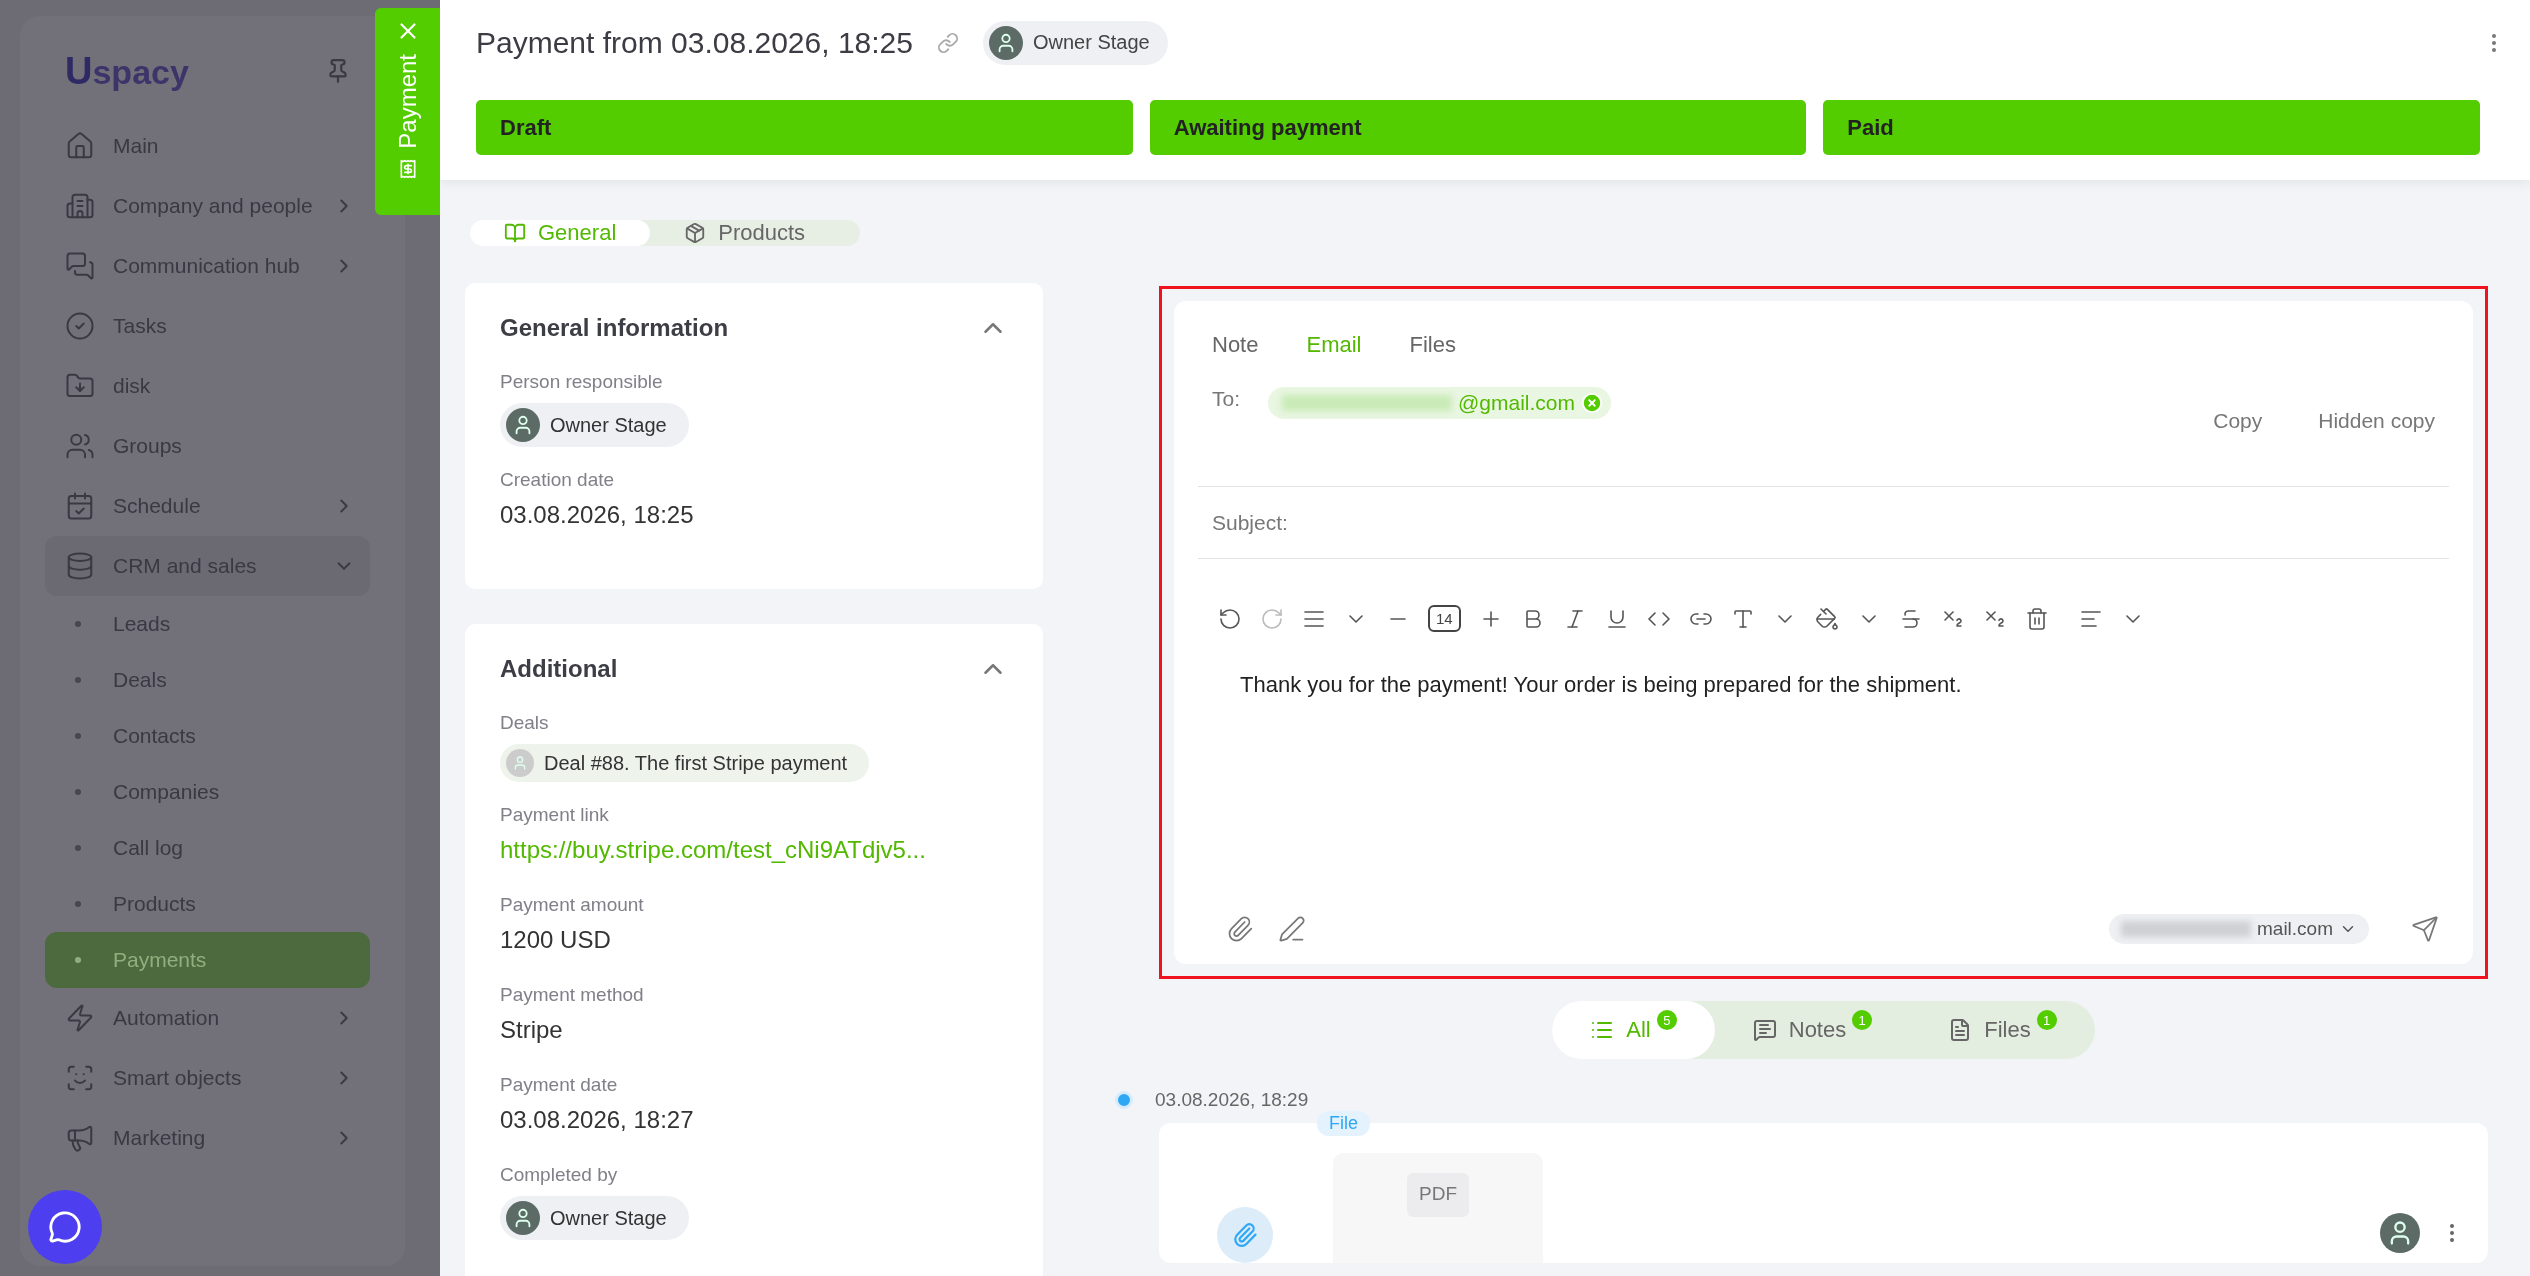 Image resolution: width=2530 pixels, height=1276 pixels. Describe the element at coordinates (1292, 929) in the screenshot. I see `pen-icon` at that location.